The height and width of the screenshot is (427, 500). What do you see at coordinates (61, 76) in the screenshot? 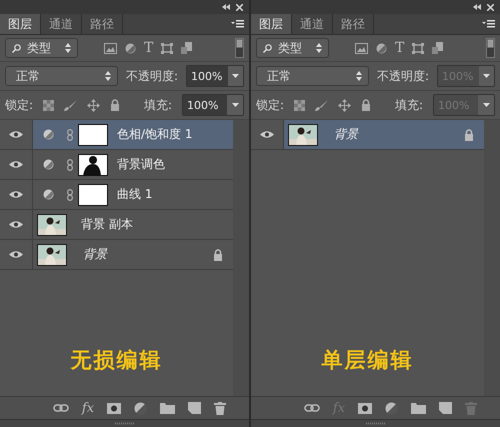
I see `blend-mode-dropdown: 正常` at bounding box center [61, 76].